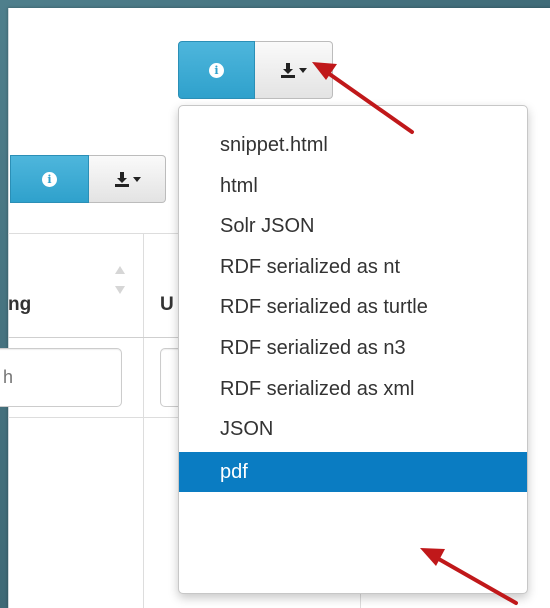  What do you see at coordinates (353, 307) in the screenshot?
I see `menu-item-rdf-turtle: RDF serialized as turtle` at bounding box center [353, 307].